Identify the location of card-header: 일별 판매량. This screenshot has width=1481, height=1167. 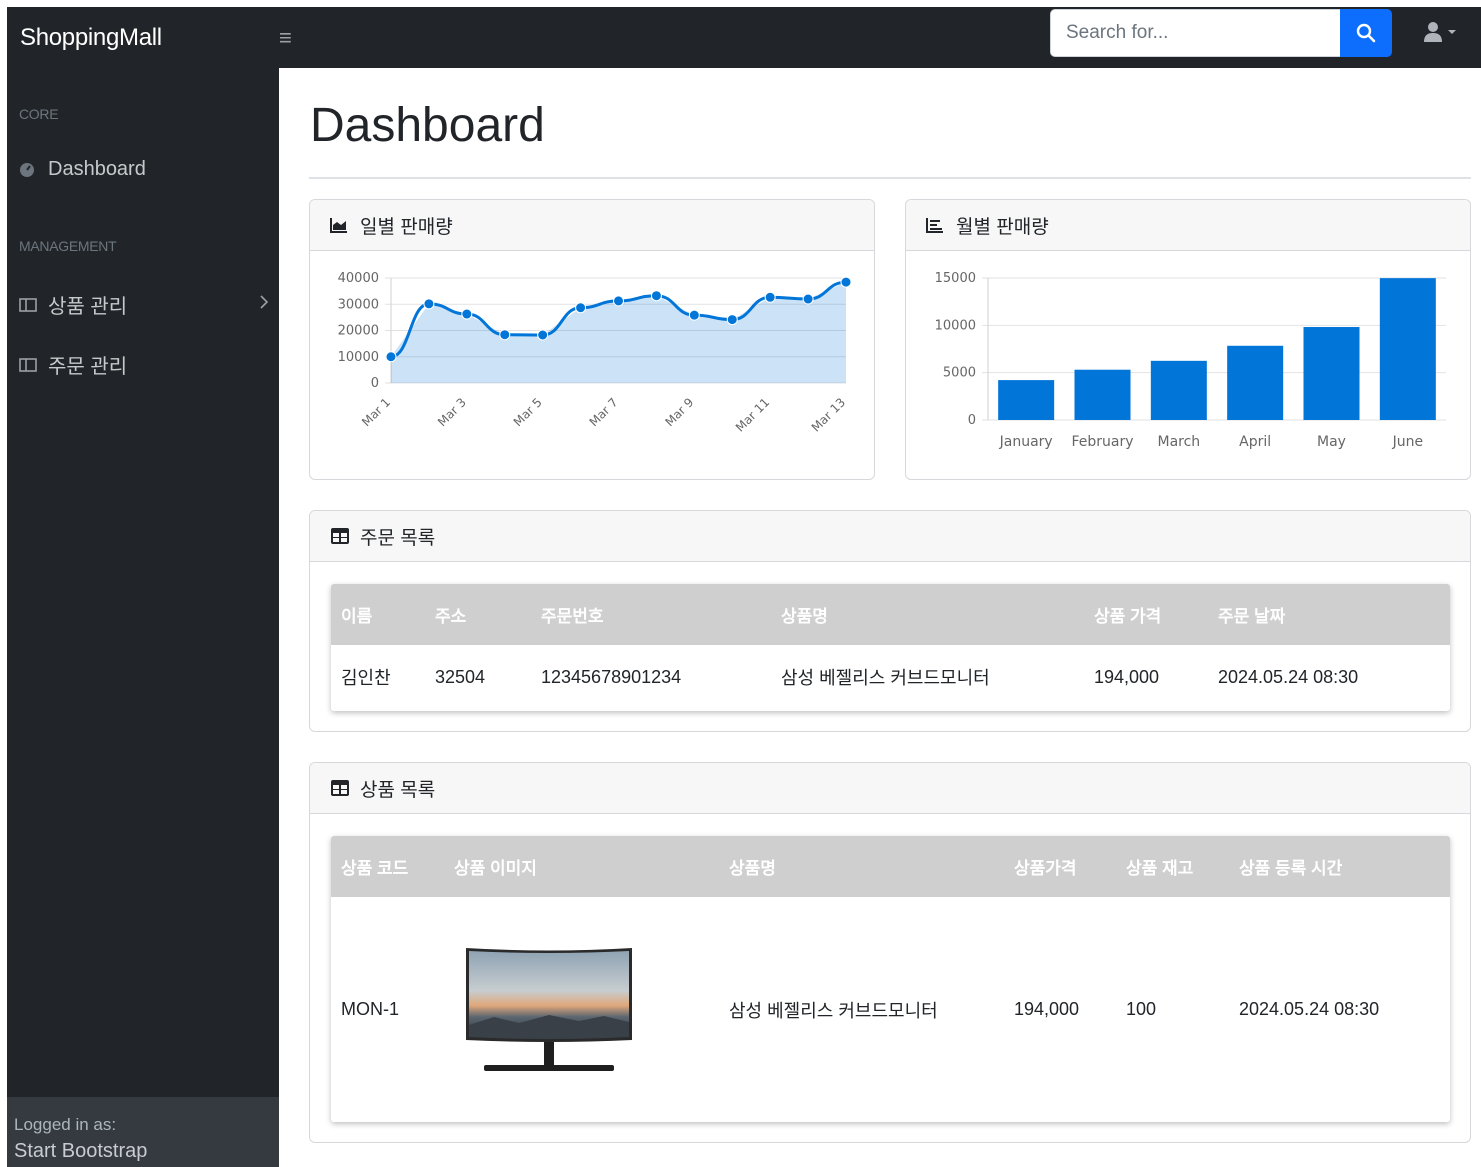
(592, 225).